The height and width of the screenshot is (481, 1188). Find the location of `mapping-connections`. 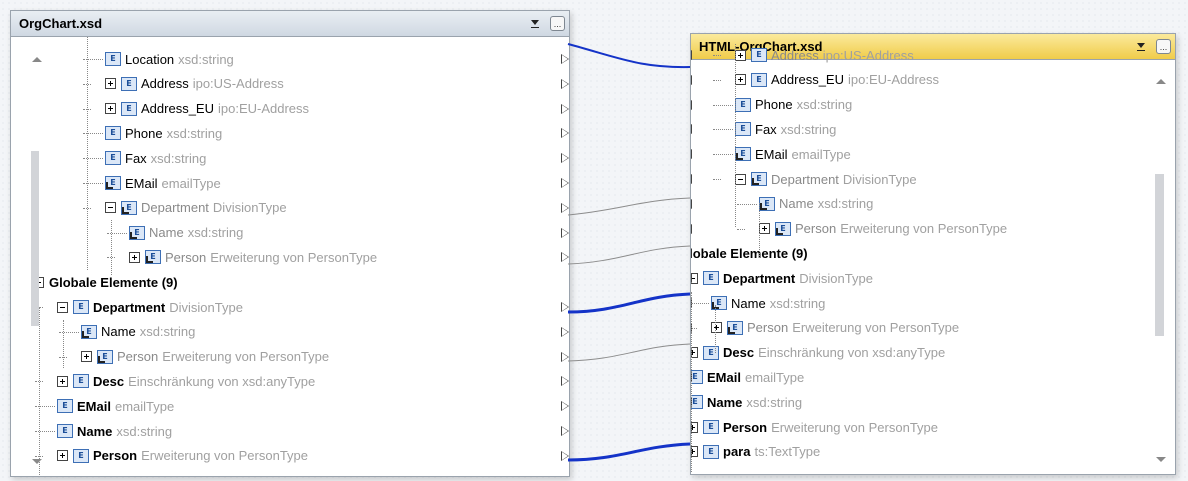

mapping-connections is located at coordinates (629, 252).